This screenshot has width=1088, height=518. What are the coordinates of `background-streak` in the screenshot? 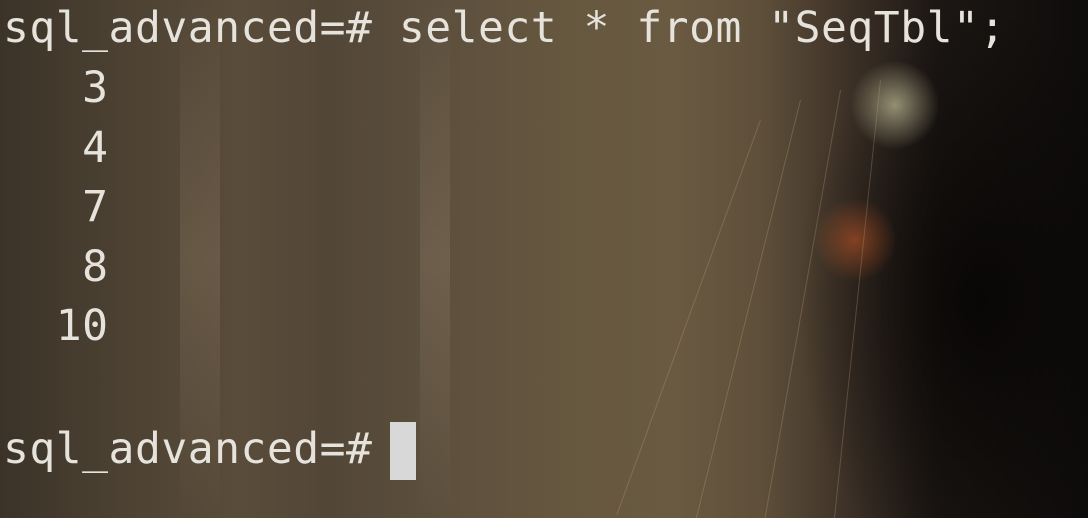 It's located at (435, 259).